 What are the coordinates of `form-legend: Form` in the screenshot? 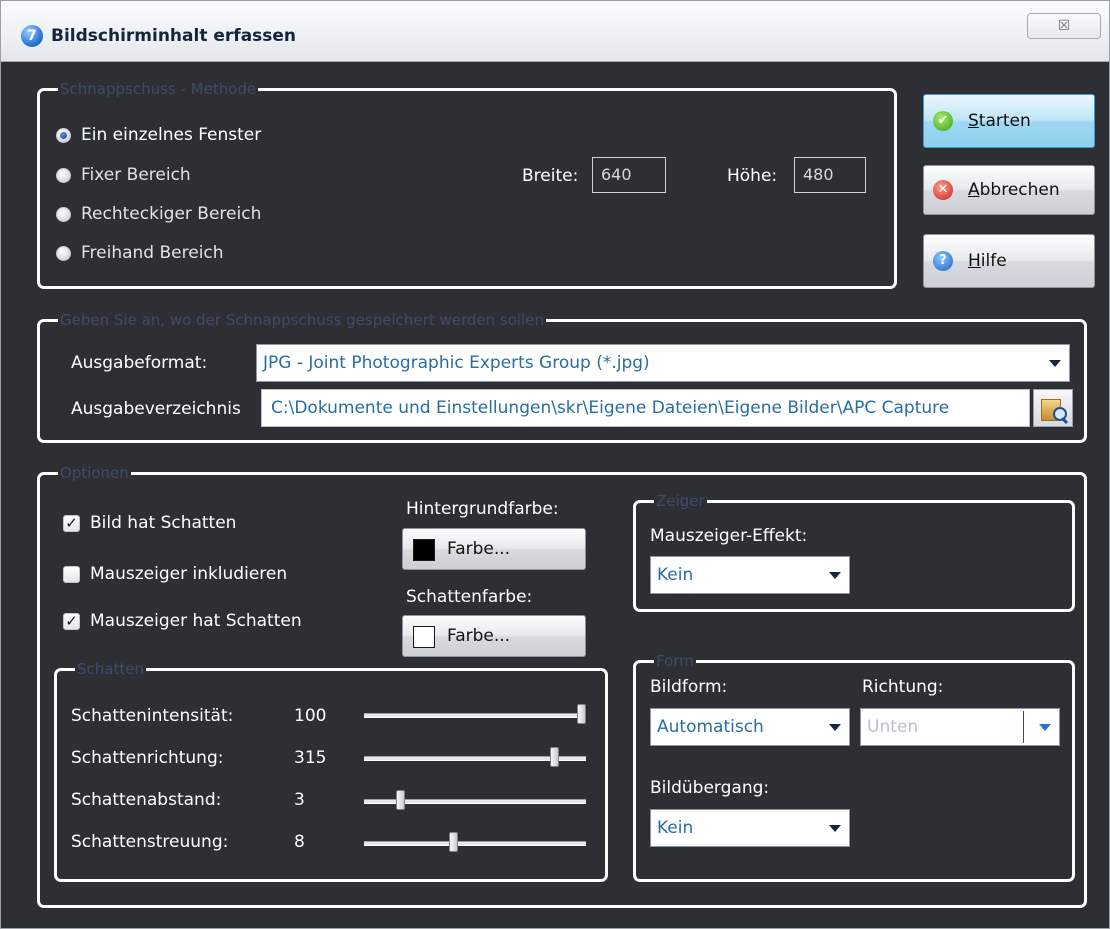 It's located at (675, 661).